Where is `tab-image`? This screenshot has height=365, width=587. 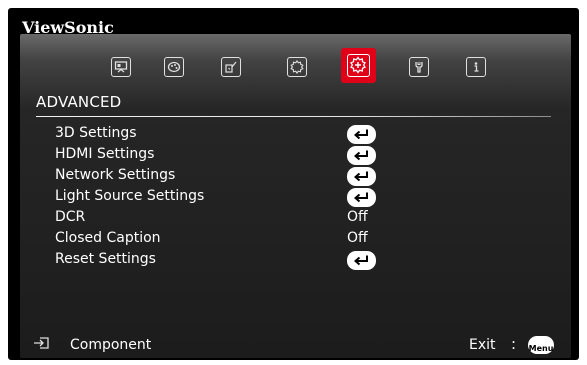 tab-image is located at coordinates (174, 67).